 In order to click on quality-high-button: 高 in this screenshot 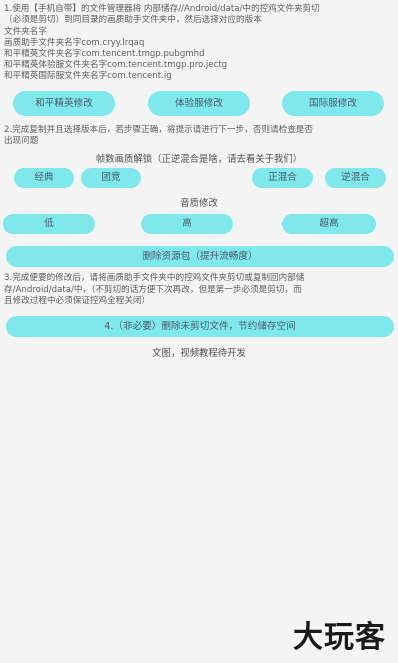, I will do `click(187, 224)`.